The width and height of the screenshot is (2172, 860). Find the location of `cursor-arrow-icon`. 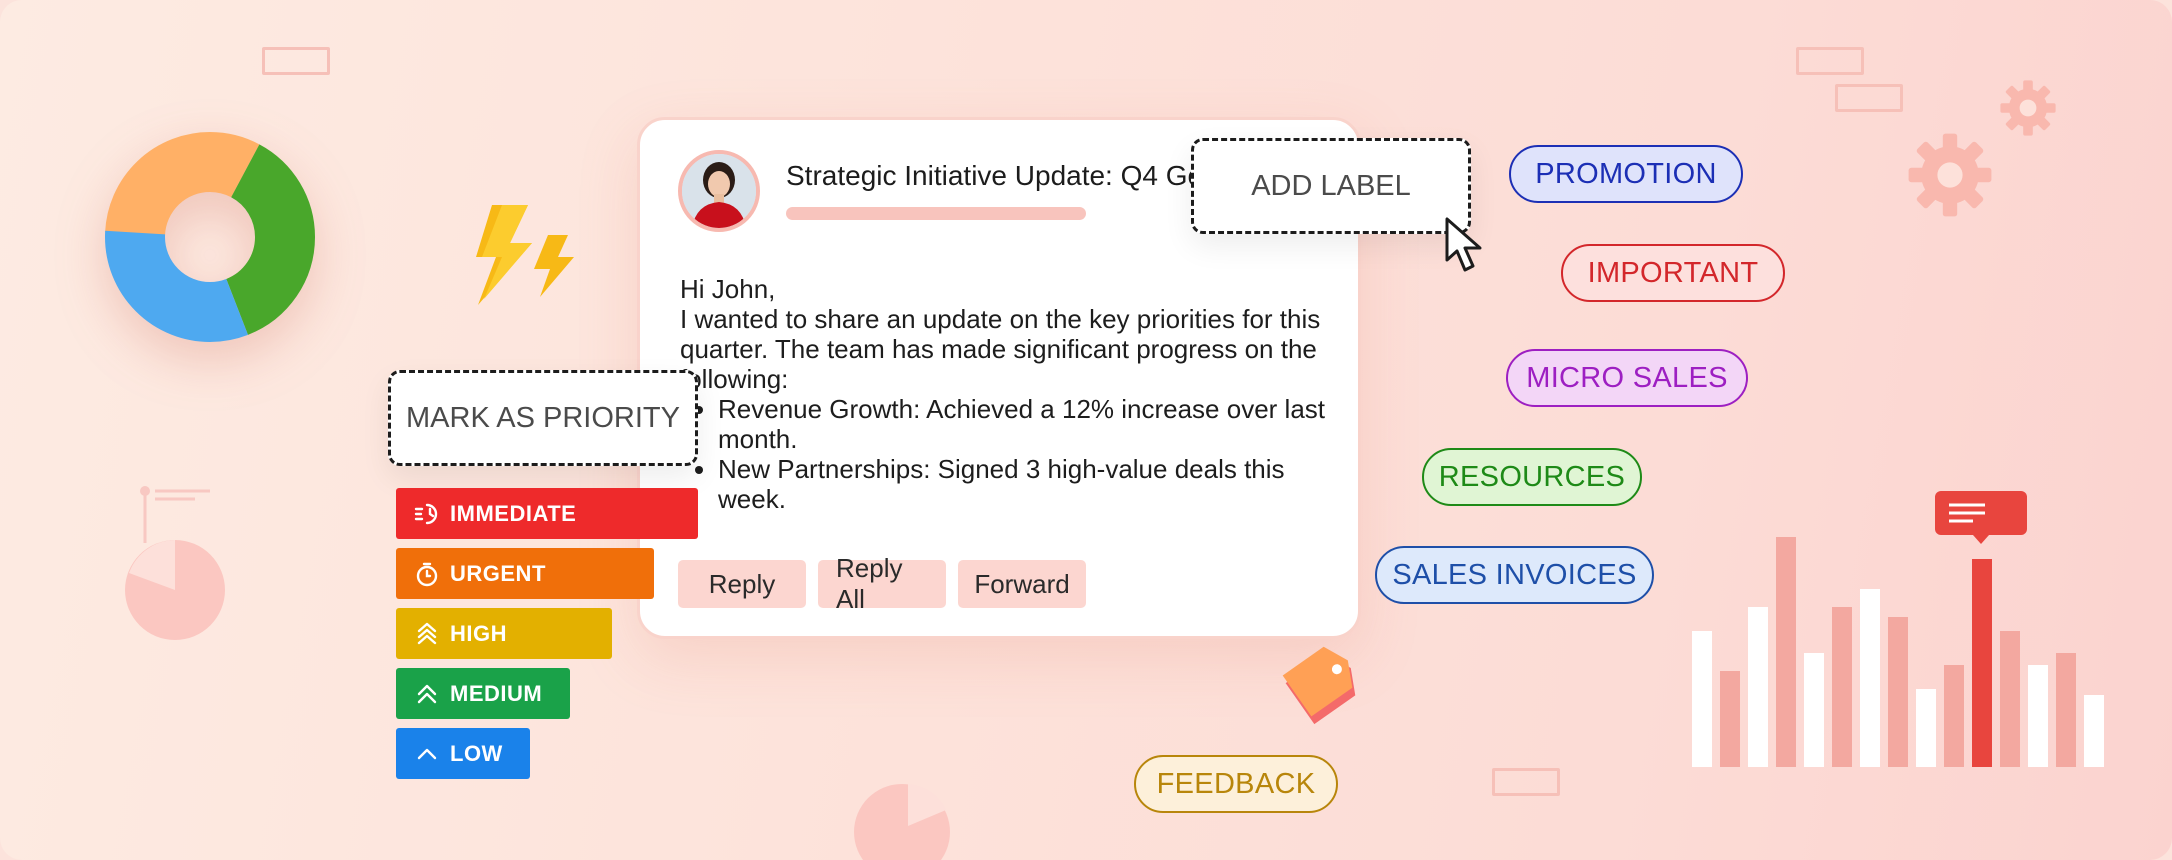

cursor-arrow-icon is located at coordinates (1463, 244).